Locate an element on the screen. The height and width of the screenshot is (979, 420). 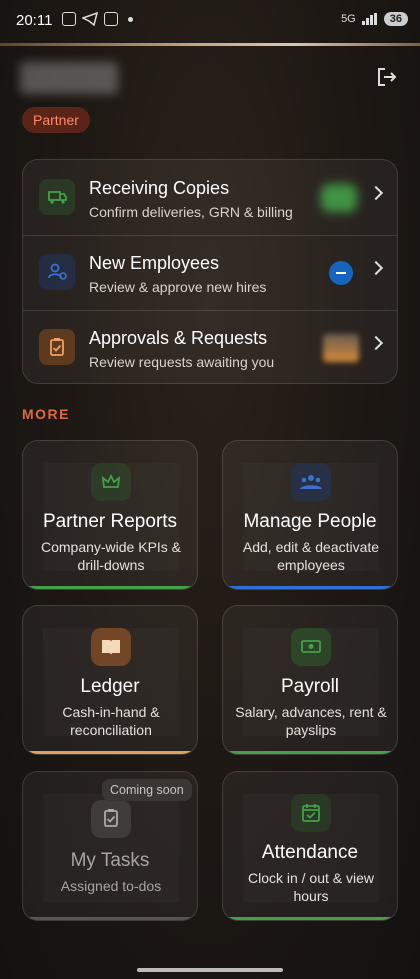
clipboard-check-icon is located at coordinates (57, 347).